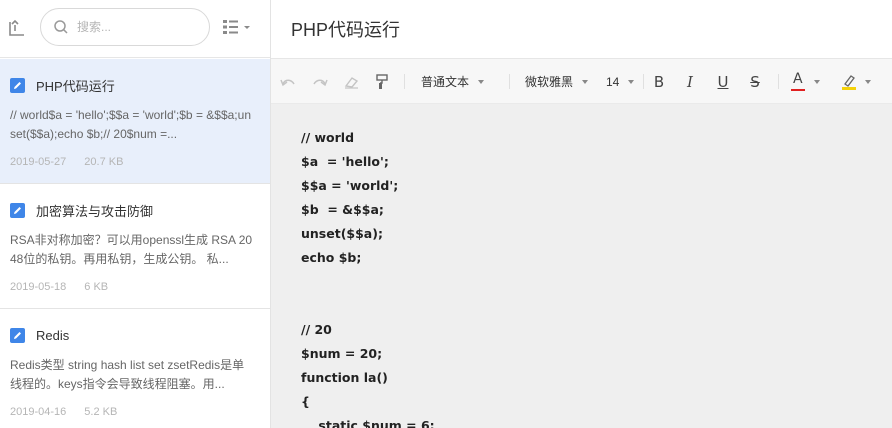  I want to click on list-view-icon, so click(236, 27).